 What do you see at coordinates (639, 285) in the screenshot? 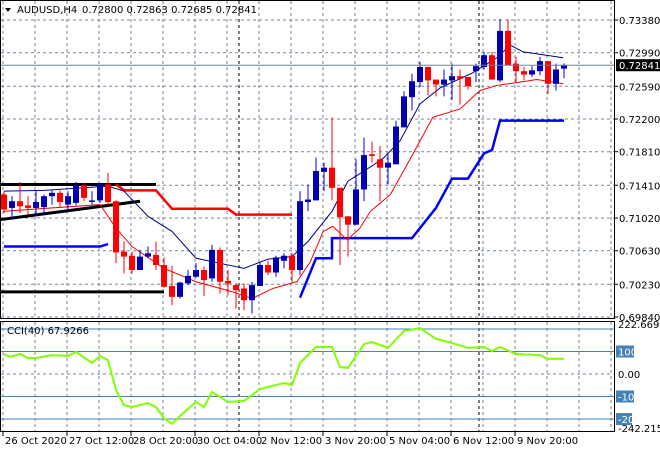
I see `price-tick-label: 0.70230` at bounding box center [639, 285].